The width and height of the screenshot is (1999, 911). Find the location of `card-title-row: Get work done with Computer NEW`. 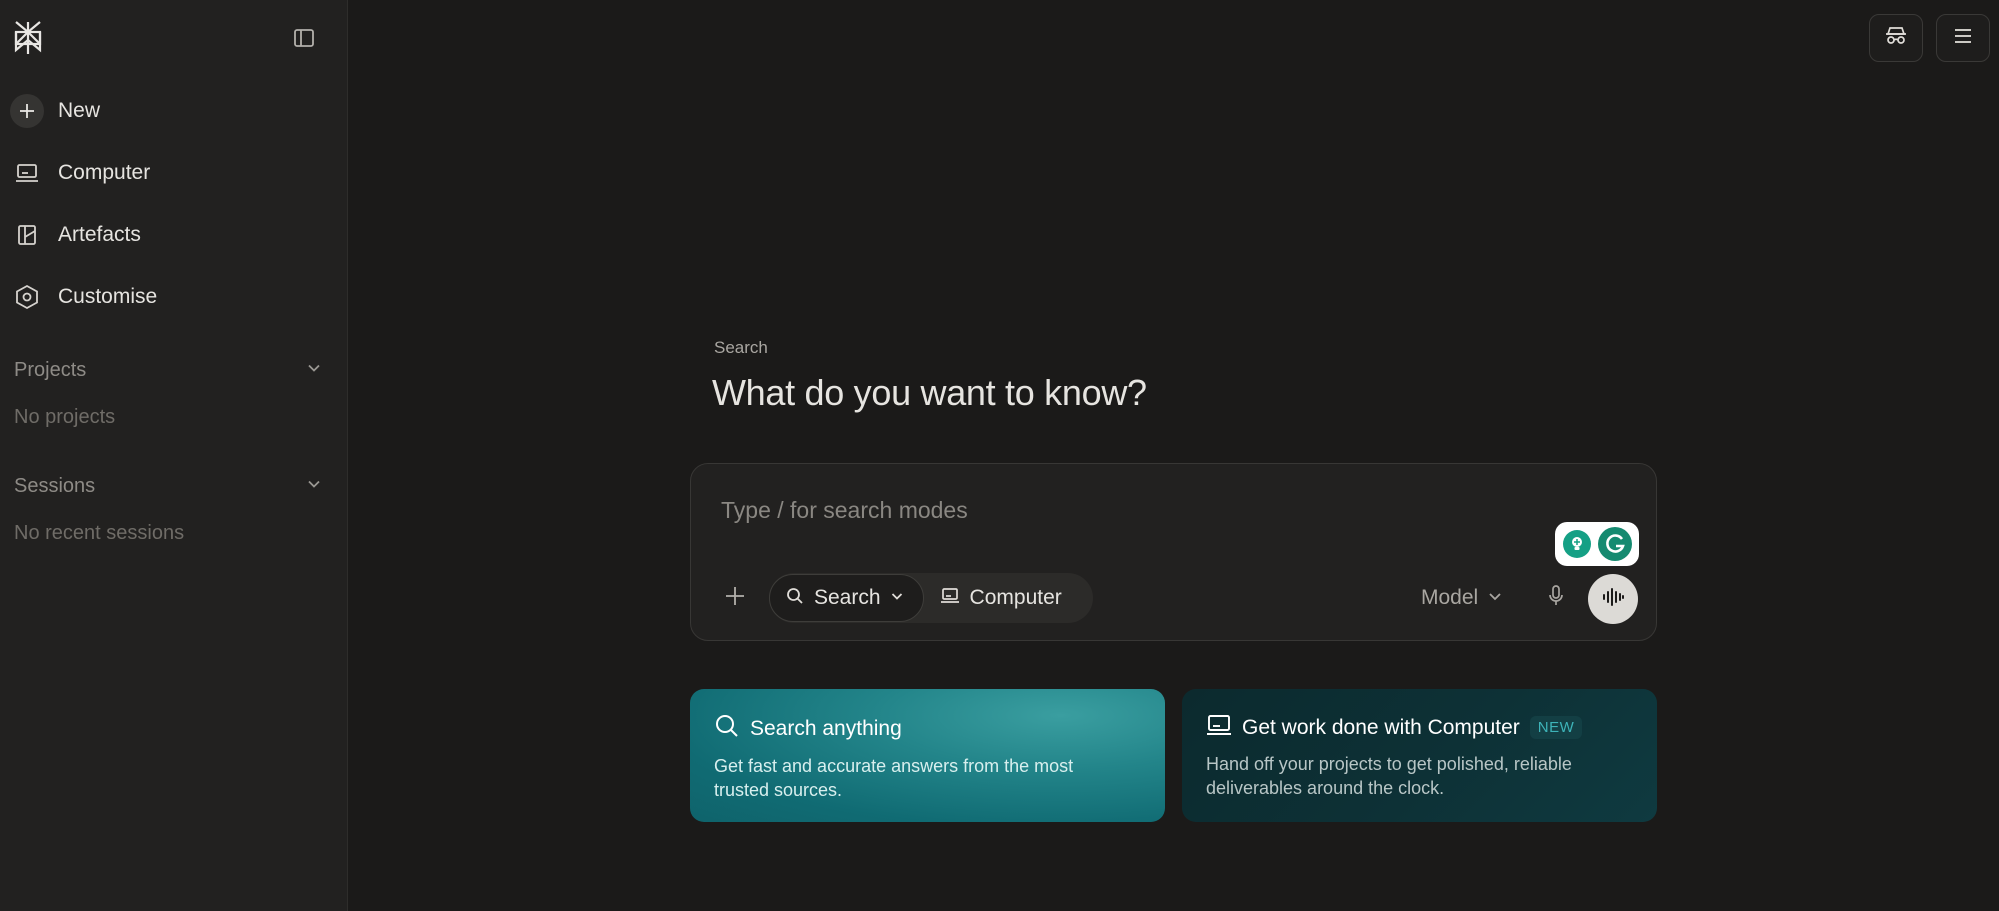

card-title-row: Get work done with Computer NEW is located at coordinates (1419, 727).